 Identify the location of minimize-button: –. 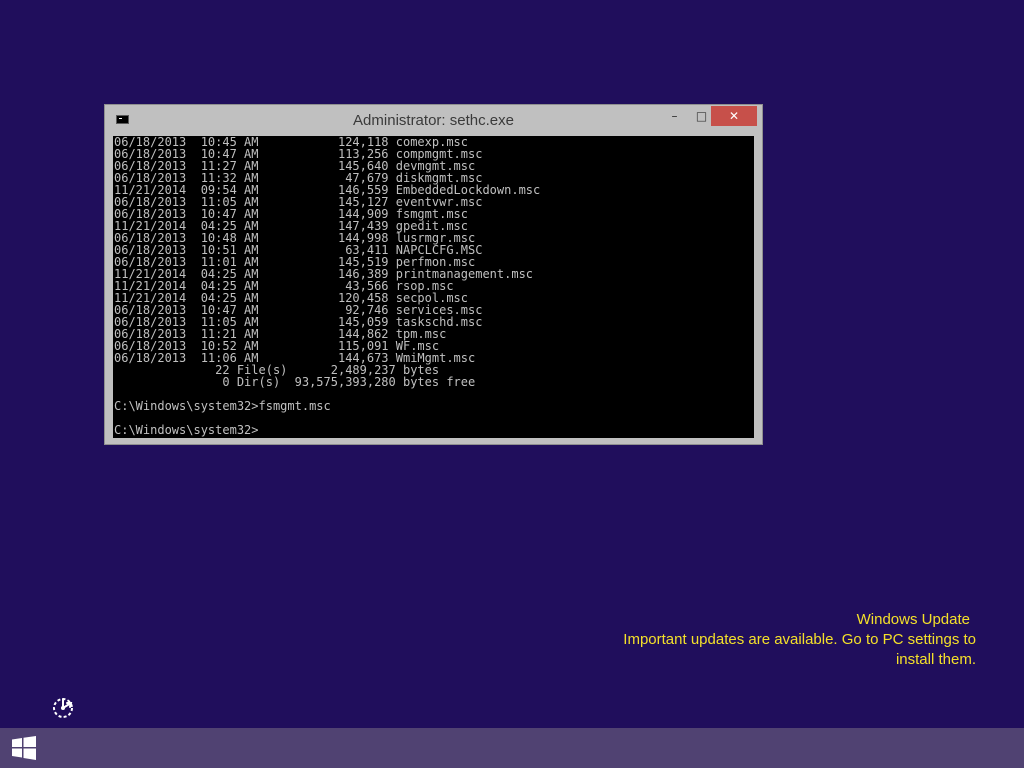
(674, 116).